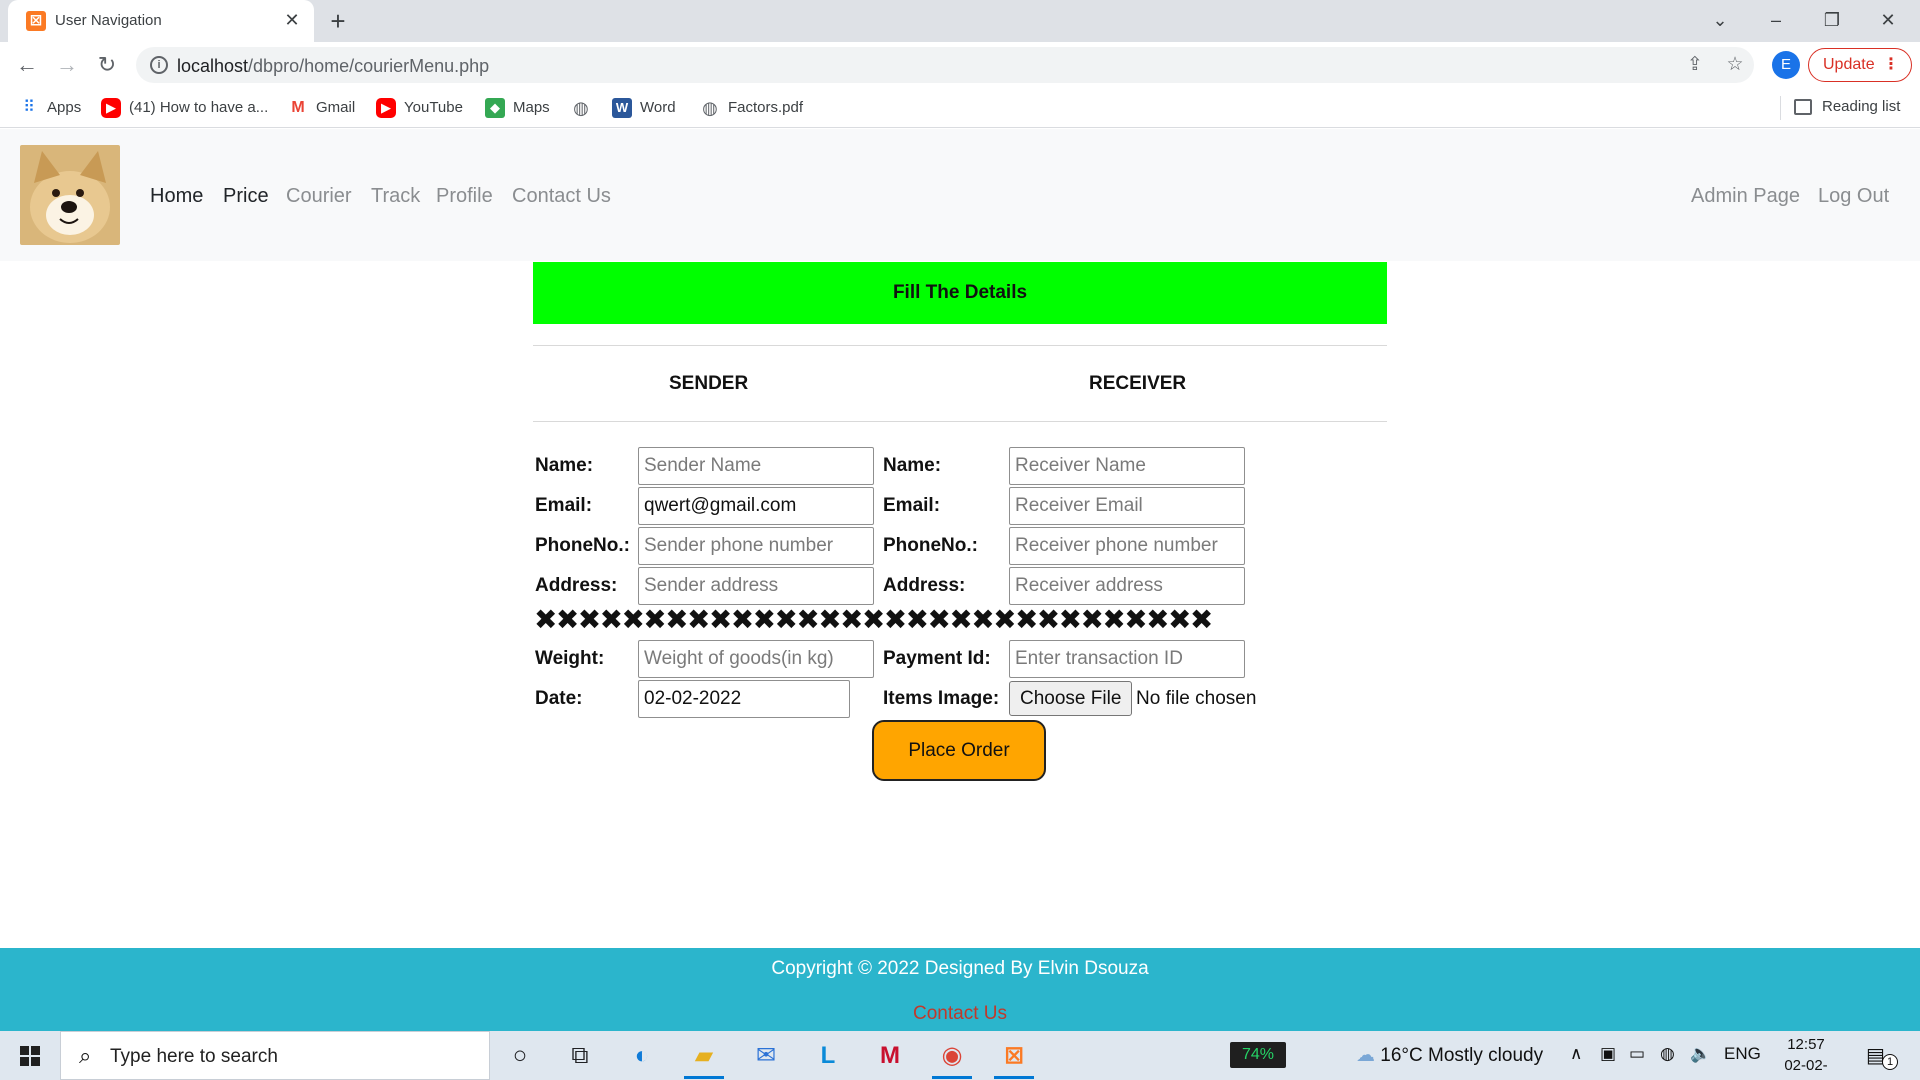 Image resolution: width=1920 pixels, height=1080 pixels. I want to click on globe-icon: ◍, so click(710, 108).